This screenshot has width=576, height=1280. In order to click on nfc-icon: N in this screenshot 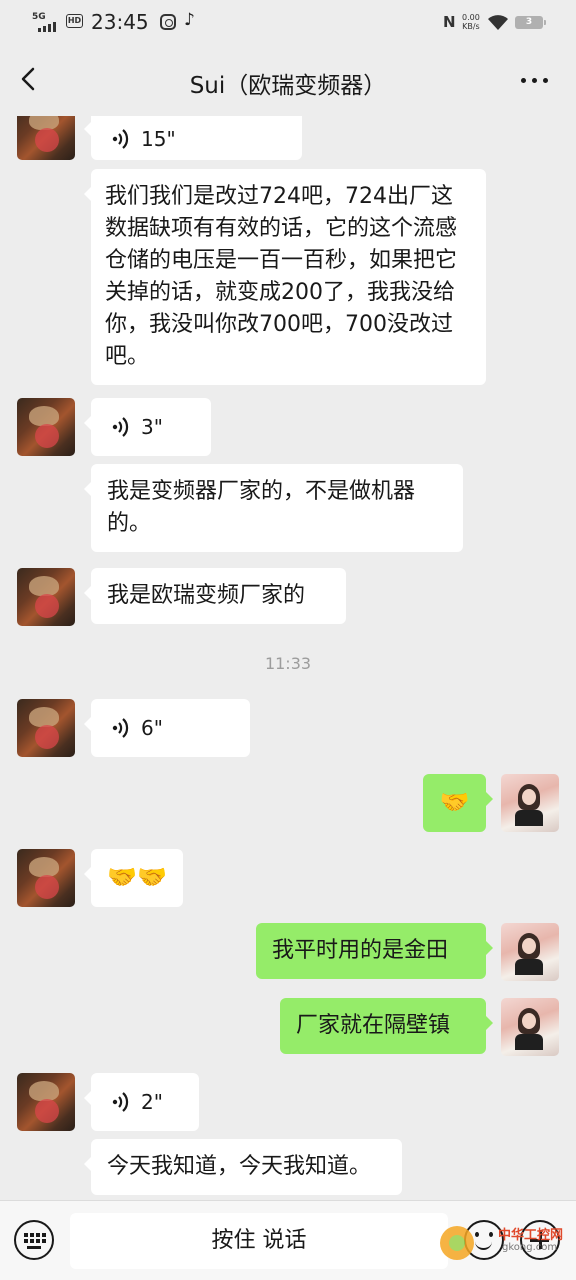, I will do `click(449, 22)`.